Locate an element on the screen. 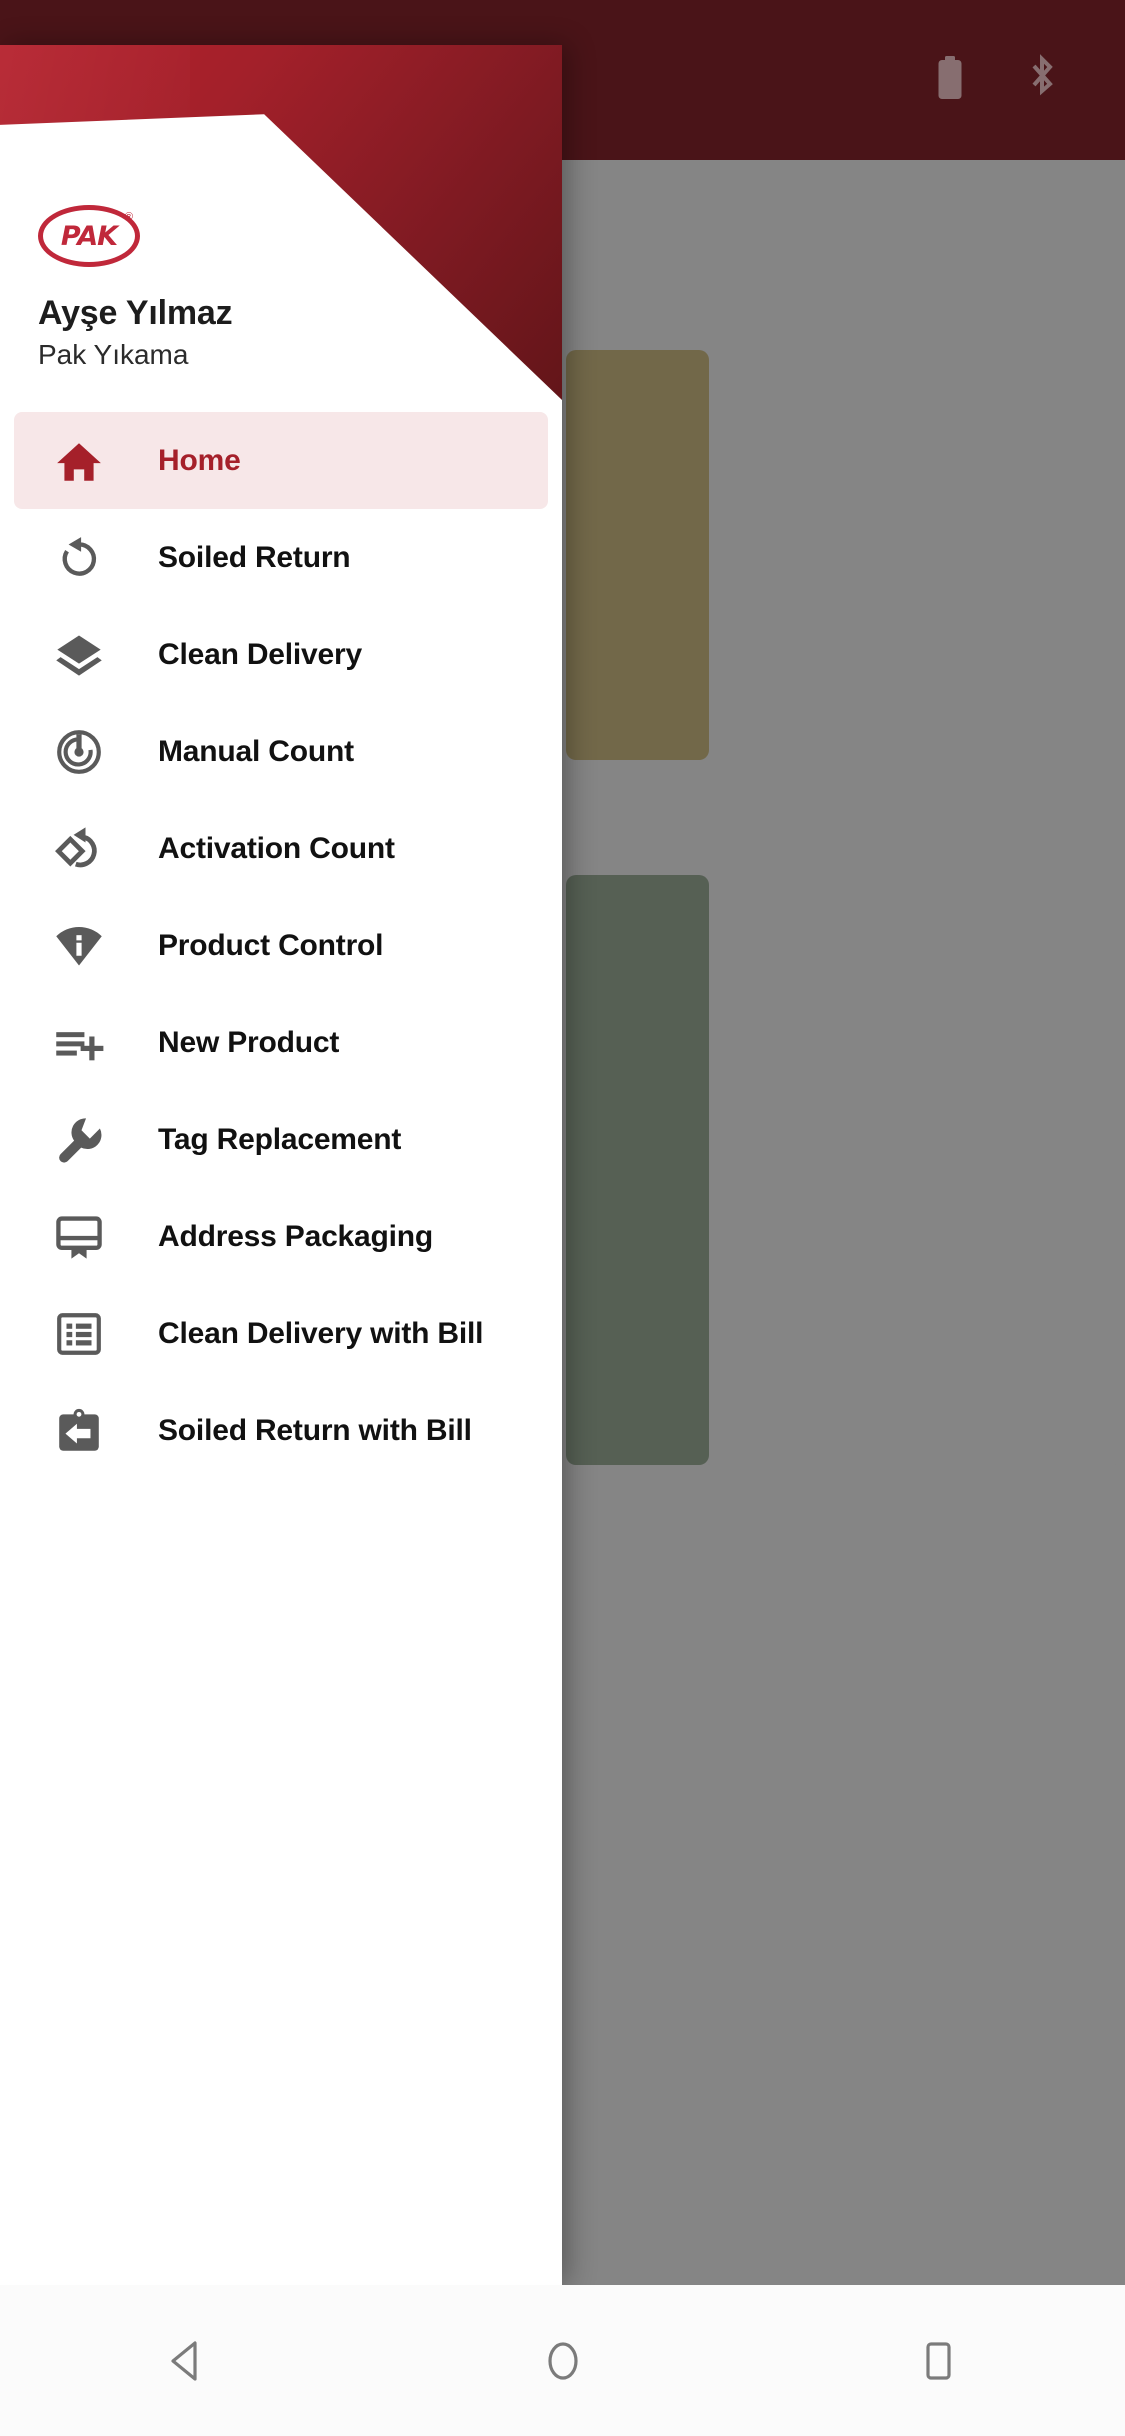 This screenshot has width=1125, height=2436. nav-recents-button is located at coordinates (938, 2360).